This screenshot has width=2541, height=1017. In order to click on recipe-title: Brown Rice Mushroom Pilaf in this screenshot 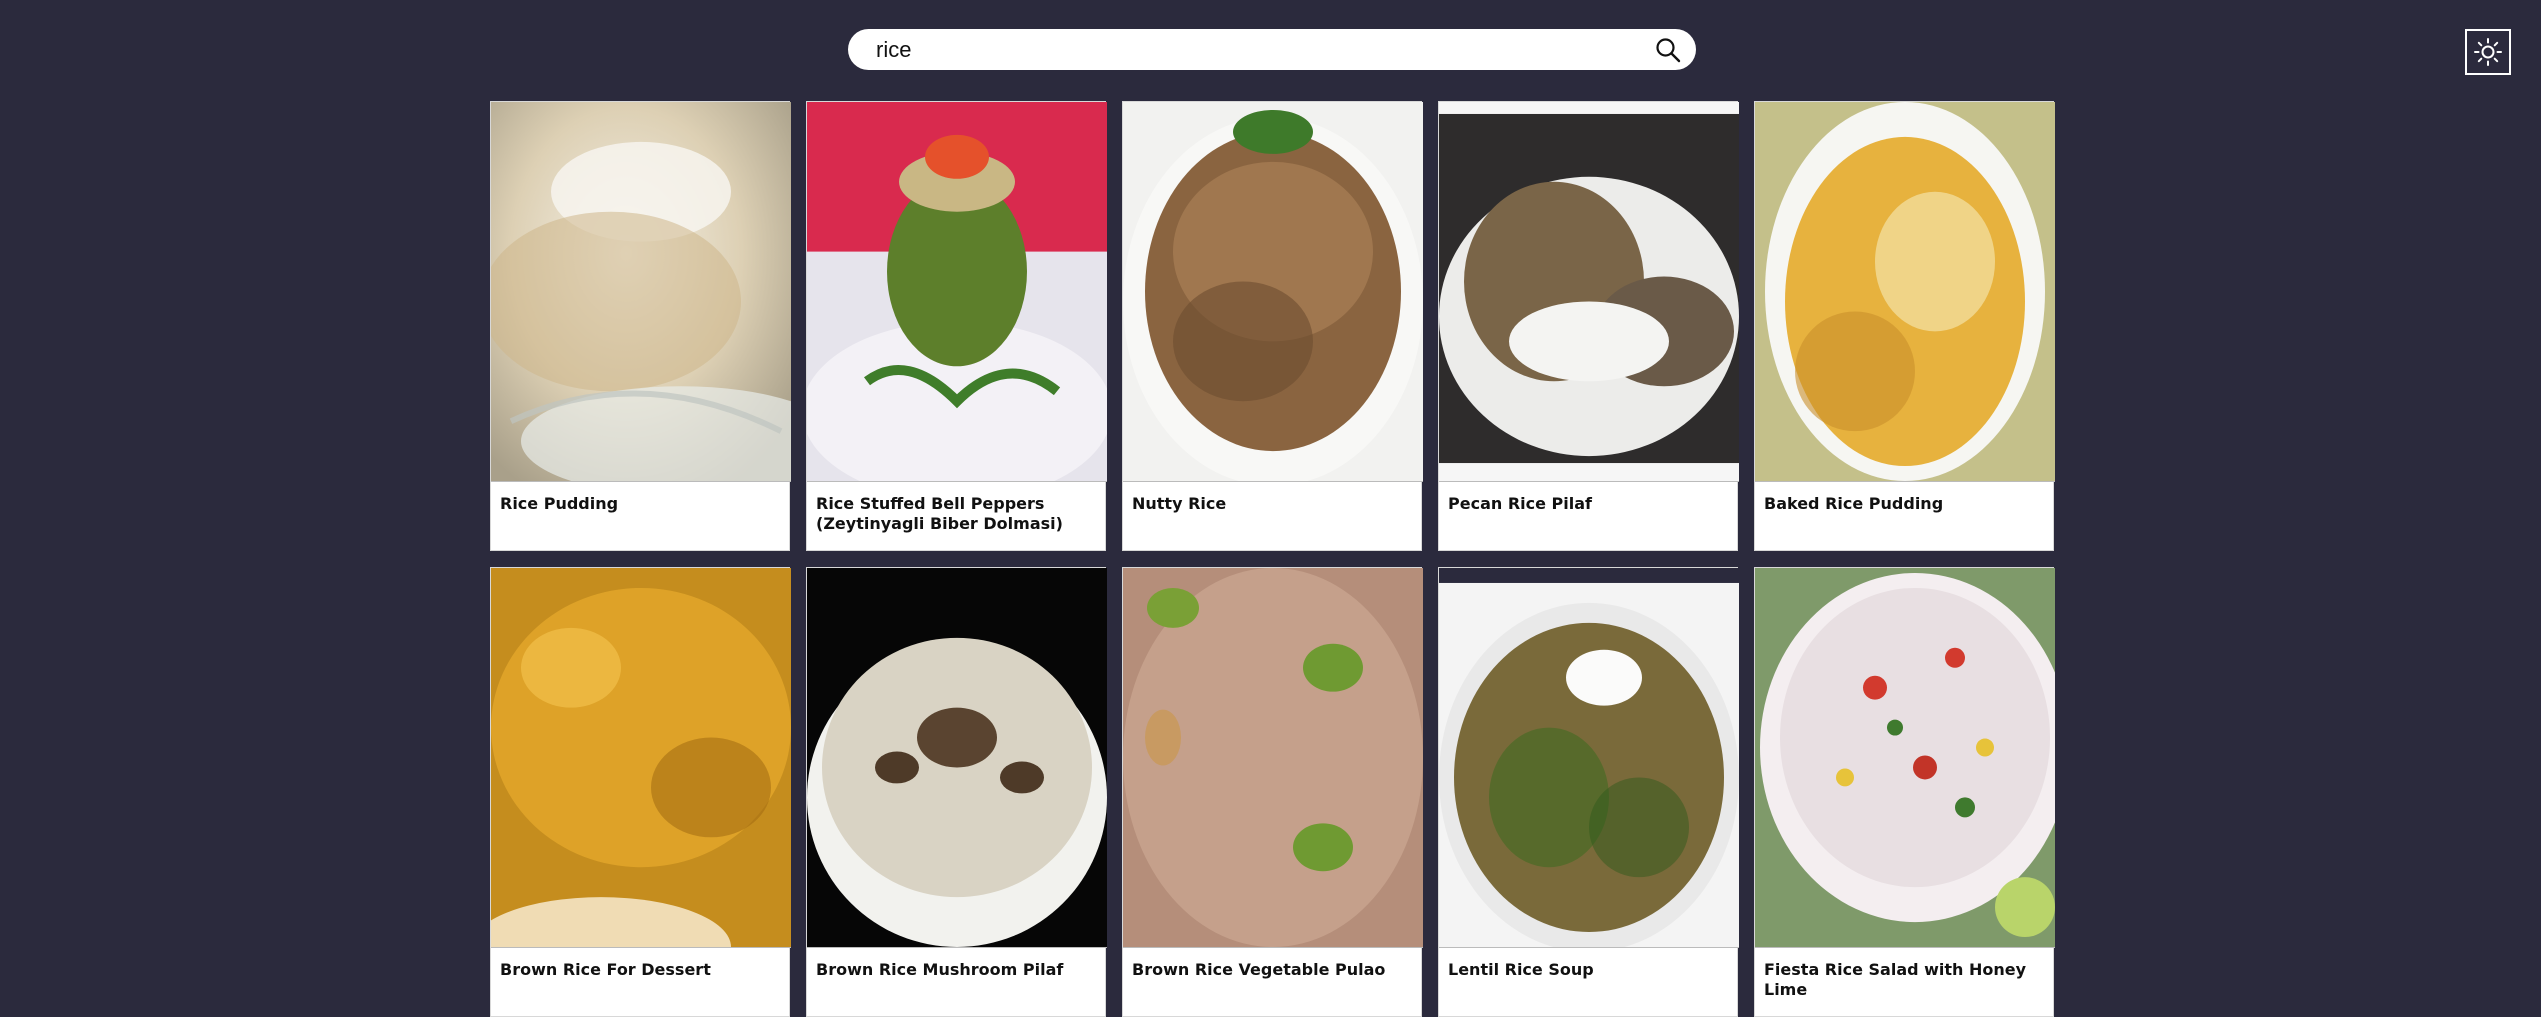, I will do `click(940, 969)`.